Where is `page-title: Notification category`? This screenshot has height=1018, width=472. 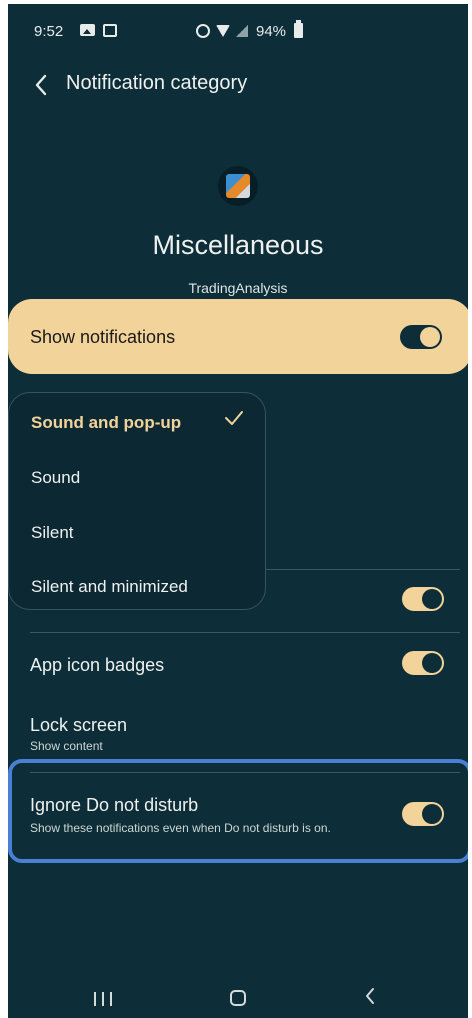
page-title: Notification category is located at coordinates (157, 83).